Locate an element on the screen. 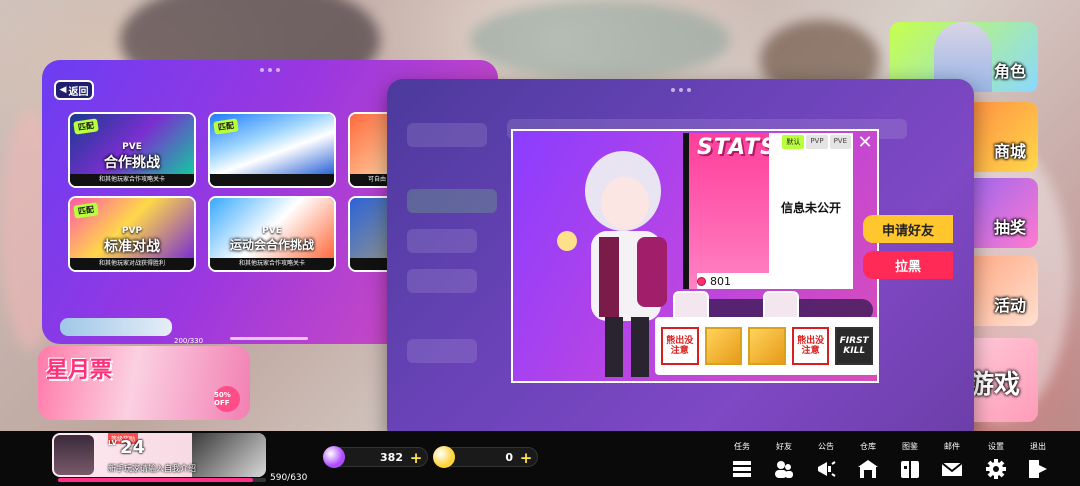  nav-label: 任务 is located at coordinates (742, 446).